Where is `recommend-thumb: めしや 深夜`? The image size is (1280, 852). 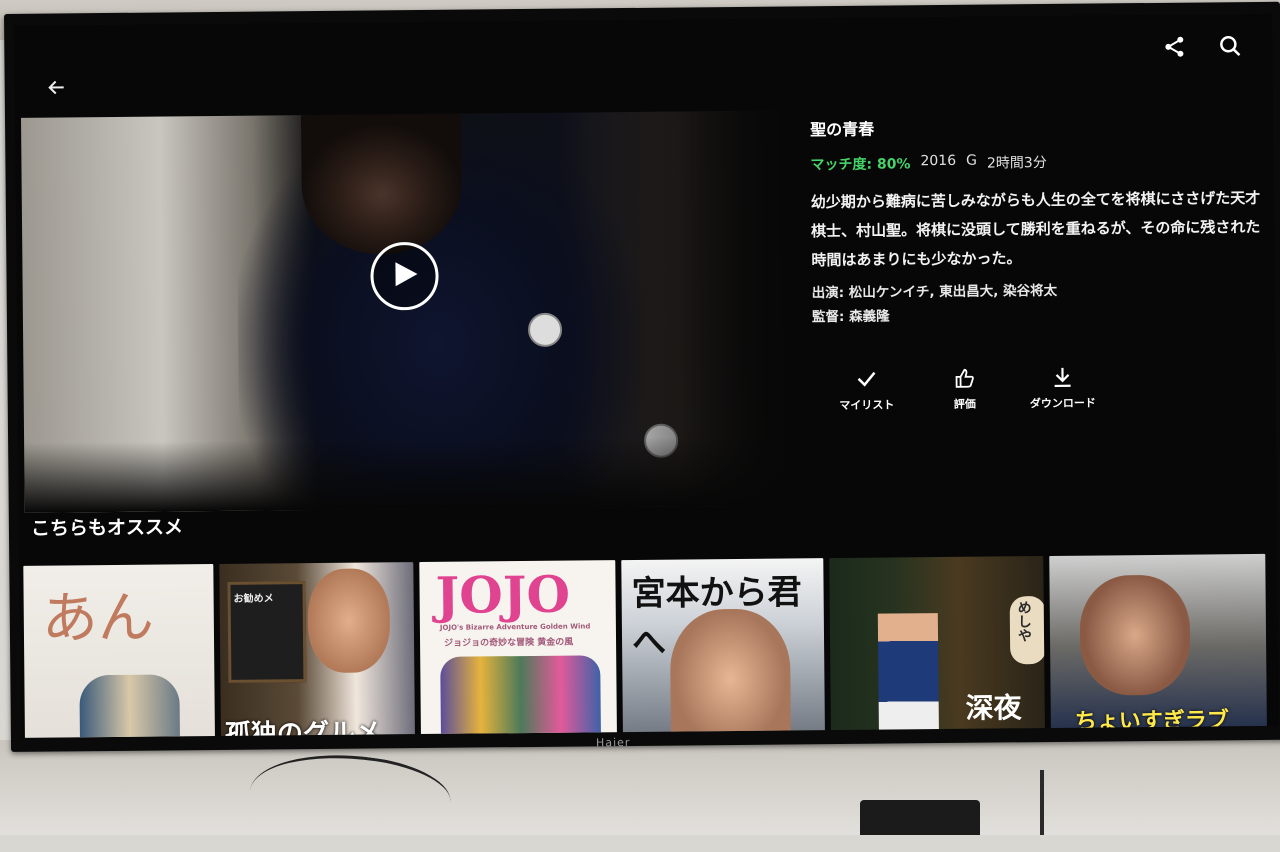 recommend-thumb: めしや 深夜 is located at coordinates (937, 647).